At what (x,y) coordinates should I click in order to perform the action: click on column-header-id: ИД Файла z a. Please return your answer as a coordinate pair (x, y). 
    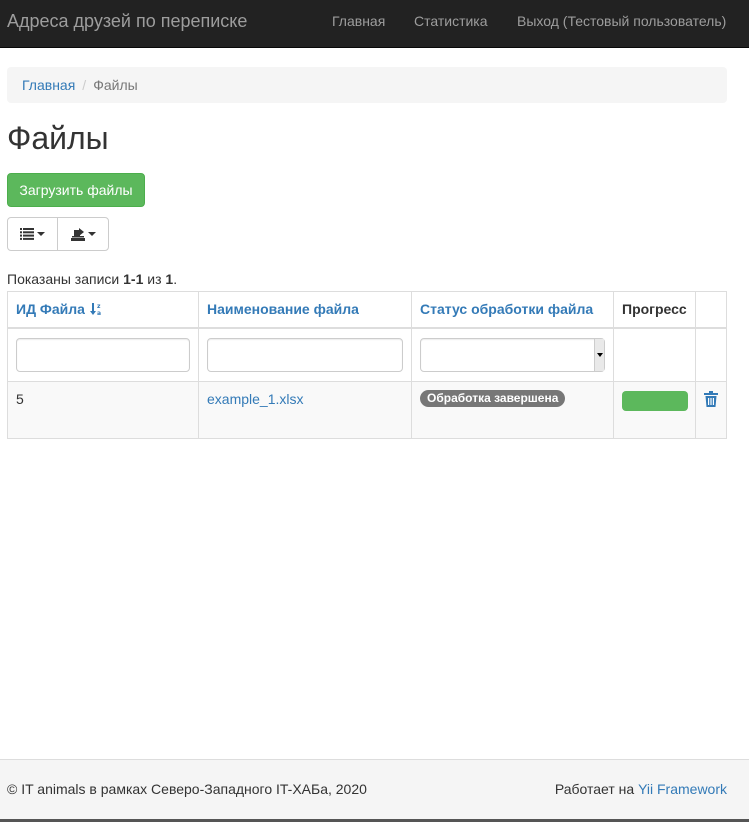
    Looking at the image, I should click on (102, 310).